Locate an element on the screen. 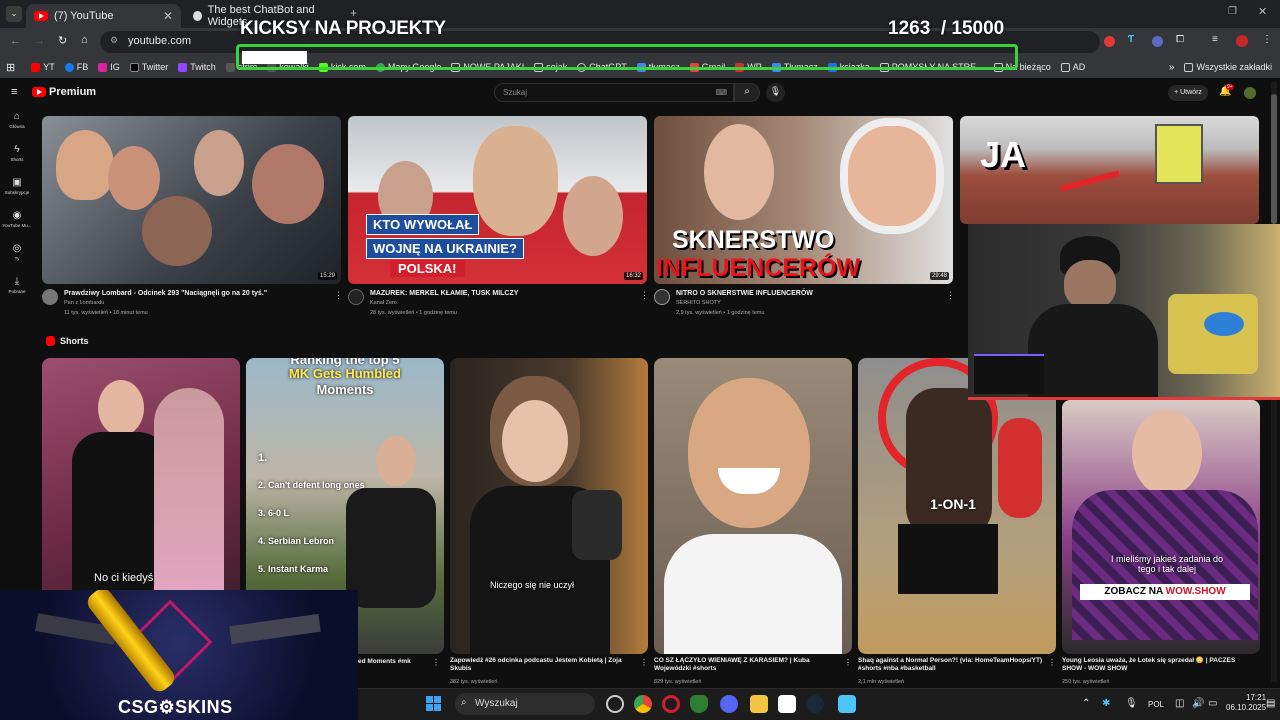 The height and width of the screenshot is (720, 1280). apps-icon: ⊞ is located at coordinates (10, 67).